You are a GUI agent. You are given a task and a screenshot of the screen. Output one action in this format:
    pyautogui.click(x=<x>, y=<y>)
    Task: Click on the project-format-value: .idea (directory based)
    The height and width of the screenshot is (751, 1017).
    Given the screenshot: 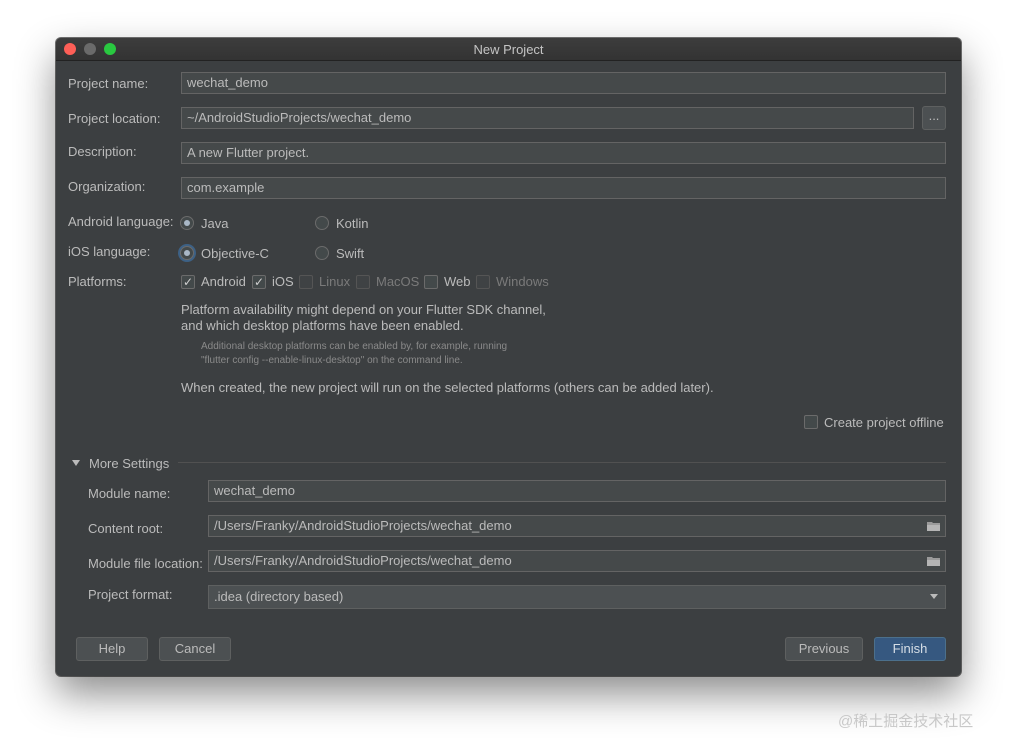 What is the action you would take?
    pyautogui.click(x=279, y=596)
    